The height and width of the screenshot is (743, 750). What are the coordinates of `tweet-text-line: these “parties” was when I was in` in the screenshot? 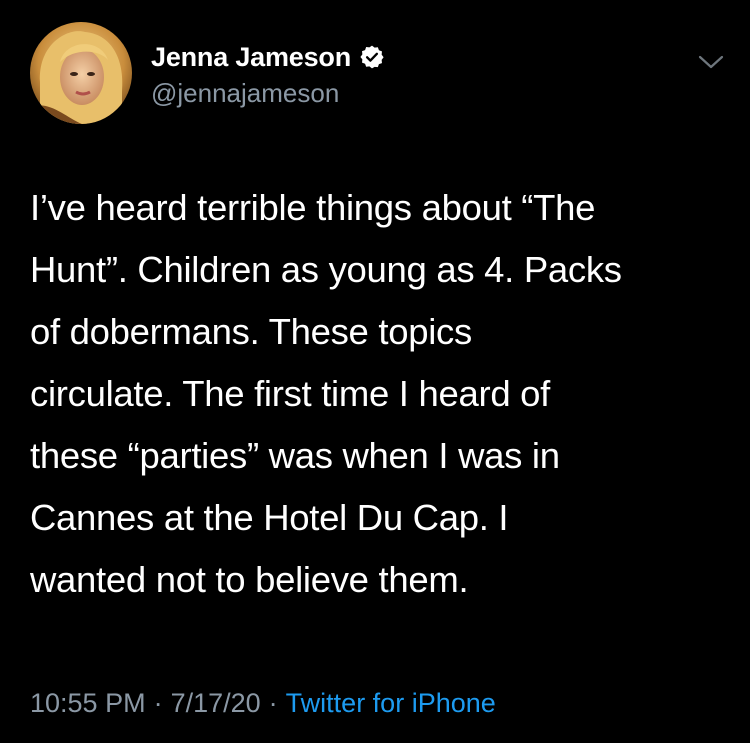 It's located at (295, 455).